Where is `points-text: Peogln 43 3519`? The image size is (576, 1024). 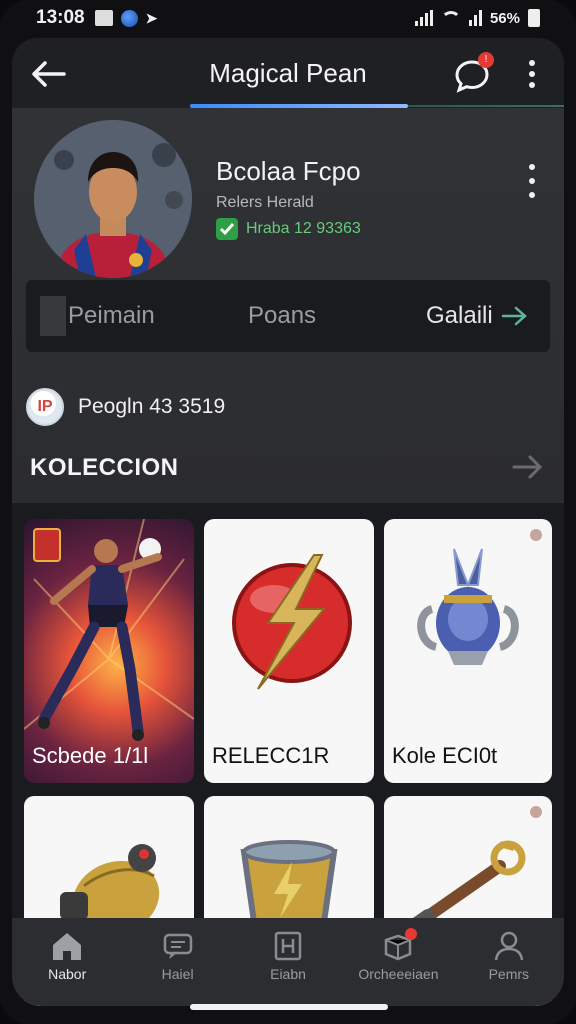
points-text: Peogln 43 3519 is located at coordinates (152, 406).